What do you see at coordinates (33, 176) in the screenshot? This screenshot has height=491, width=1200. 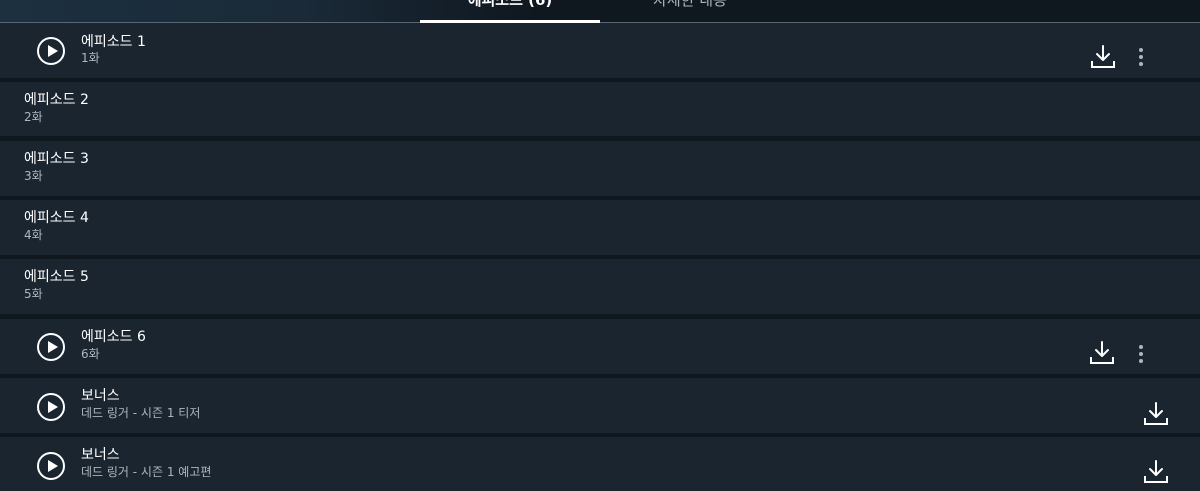 I see `episode-subtitle: 3화` at bounding box center [33, 176].